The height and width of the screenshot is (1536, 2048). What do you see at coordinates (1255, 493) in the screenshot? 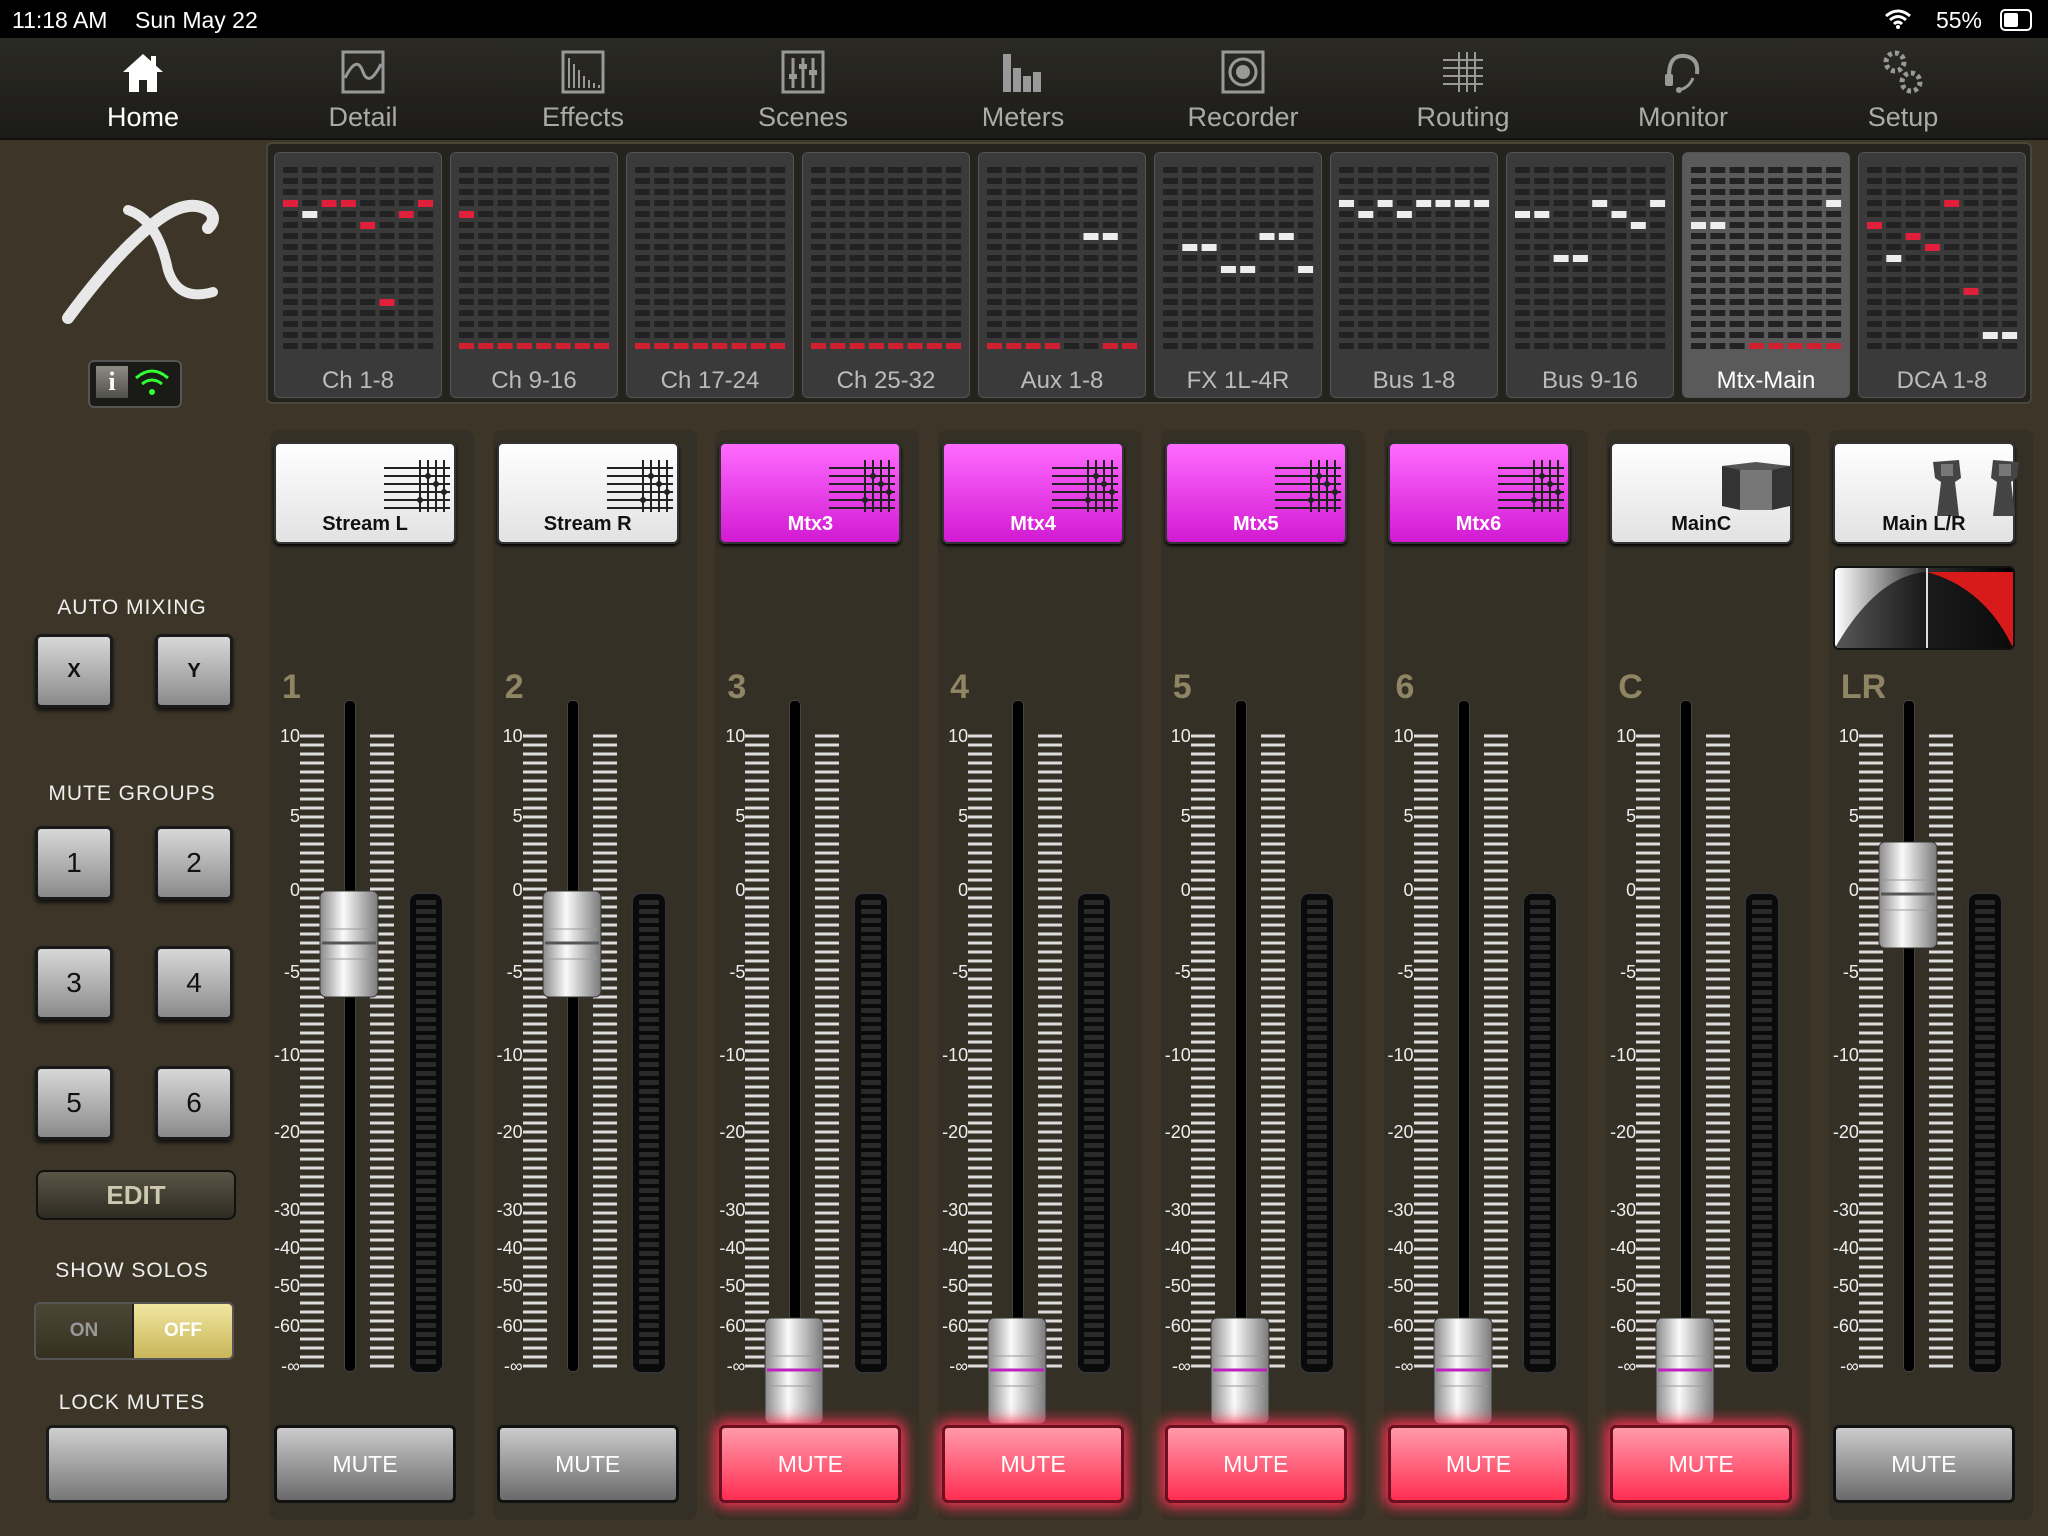
I see `channel-select-button: Mtx5` at bounding box center [1255, 493].